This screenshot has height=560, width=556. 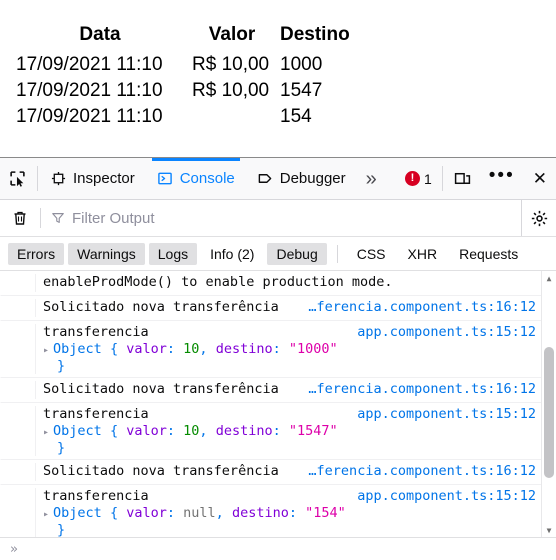 I want to click on cell-destino: 154, so click(x=296, y=116).